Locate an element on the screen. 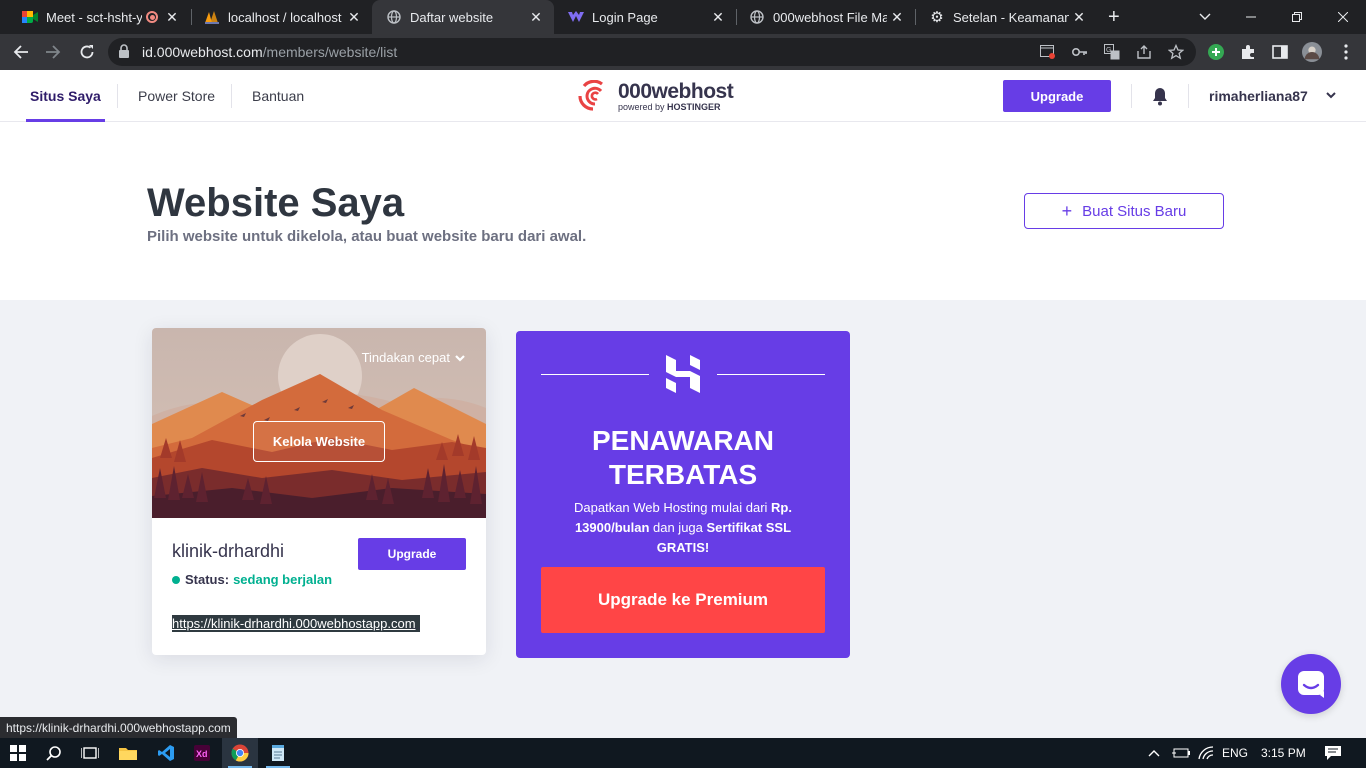 The width and height of the screenshot is (1366, 768). status-dot-icon is located at coordinates (176, 579).